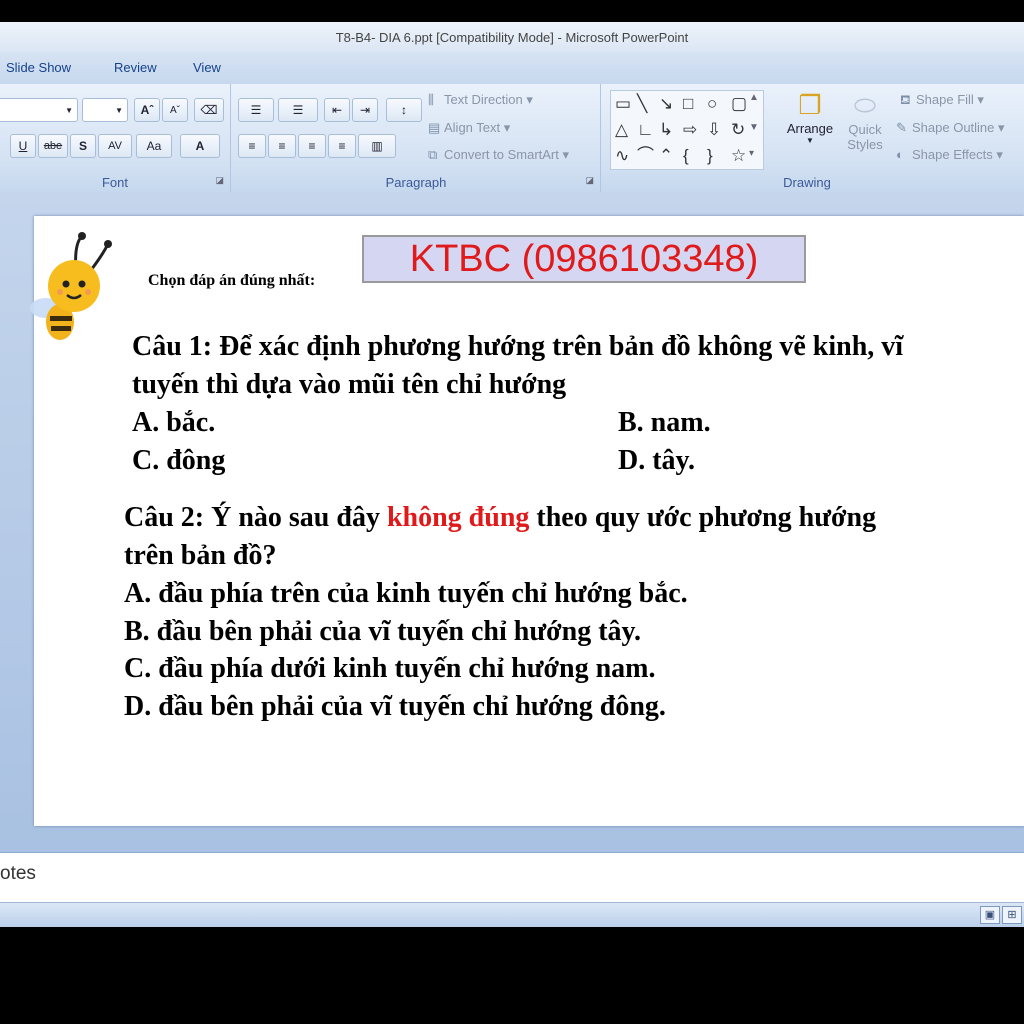 This screenshot has width=1024, height=1024. I want to click on more-shapes-icon: ▾, so click(751, 154).